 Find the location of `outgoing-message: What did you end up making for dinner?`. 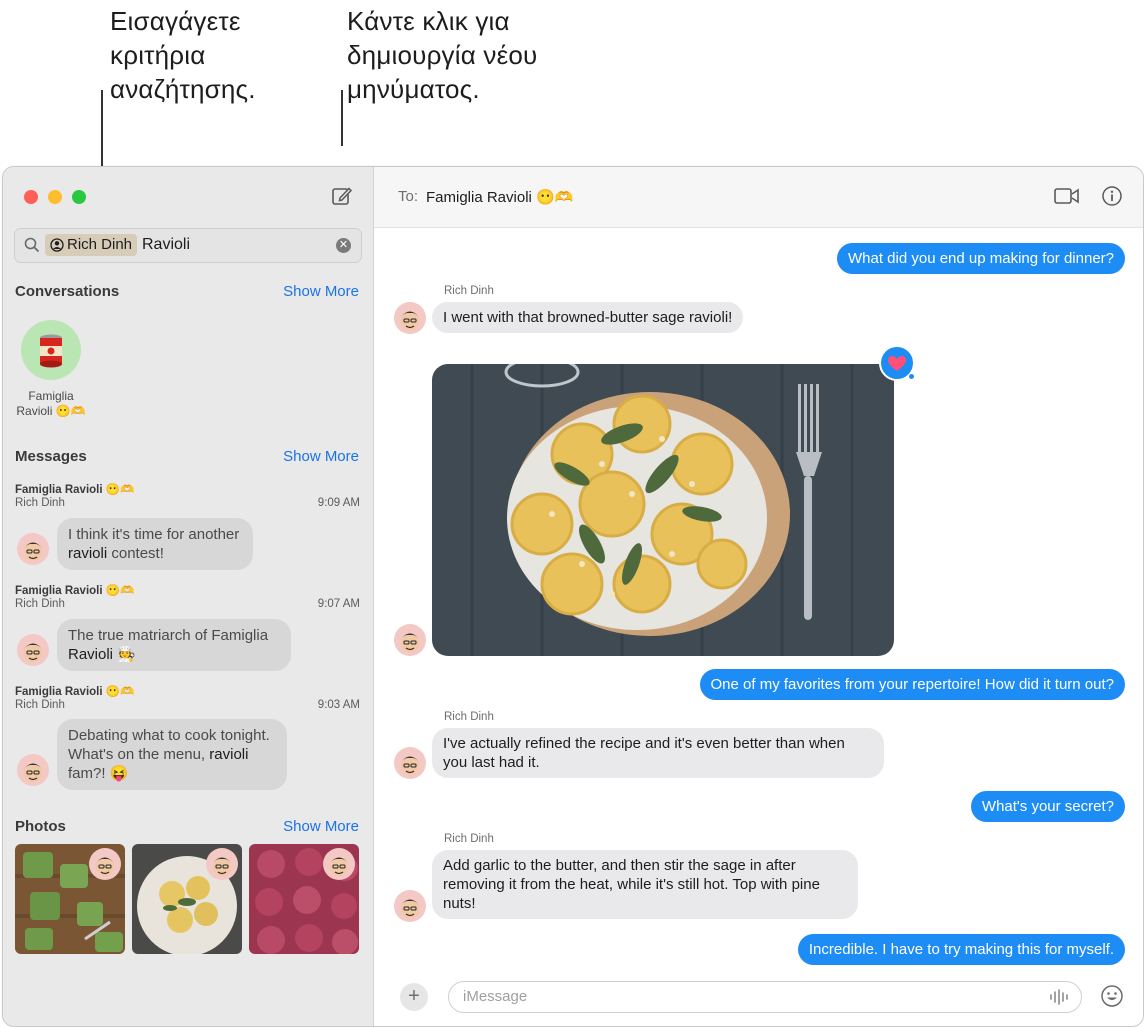

outgoing-message: What did you end up making for dinner? is located at coordinates (981, 258).